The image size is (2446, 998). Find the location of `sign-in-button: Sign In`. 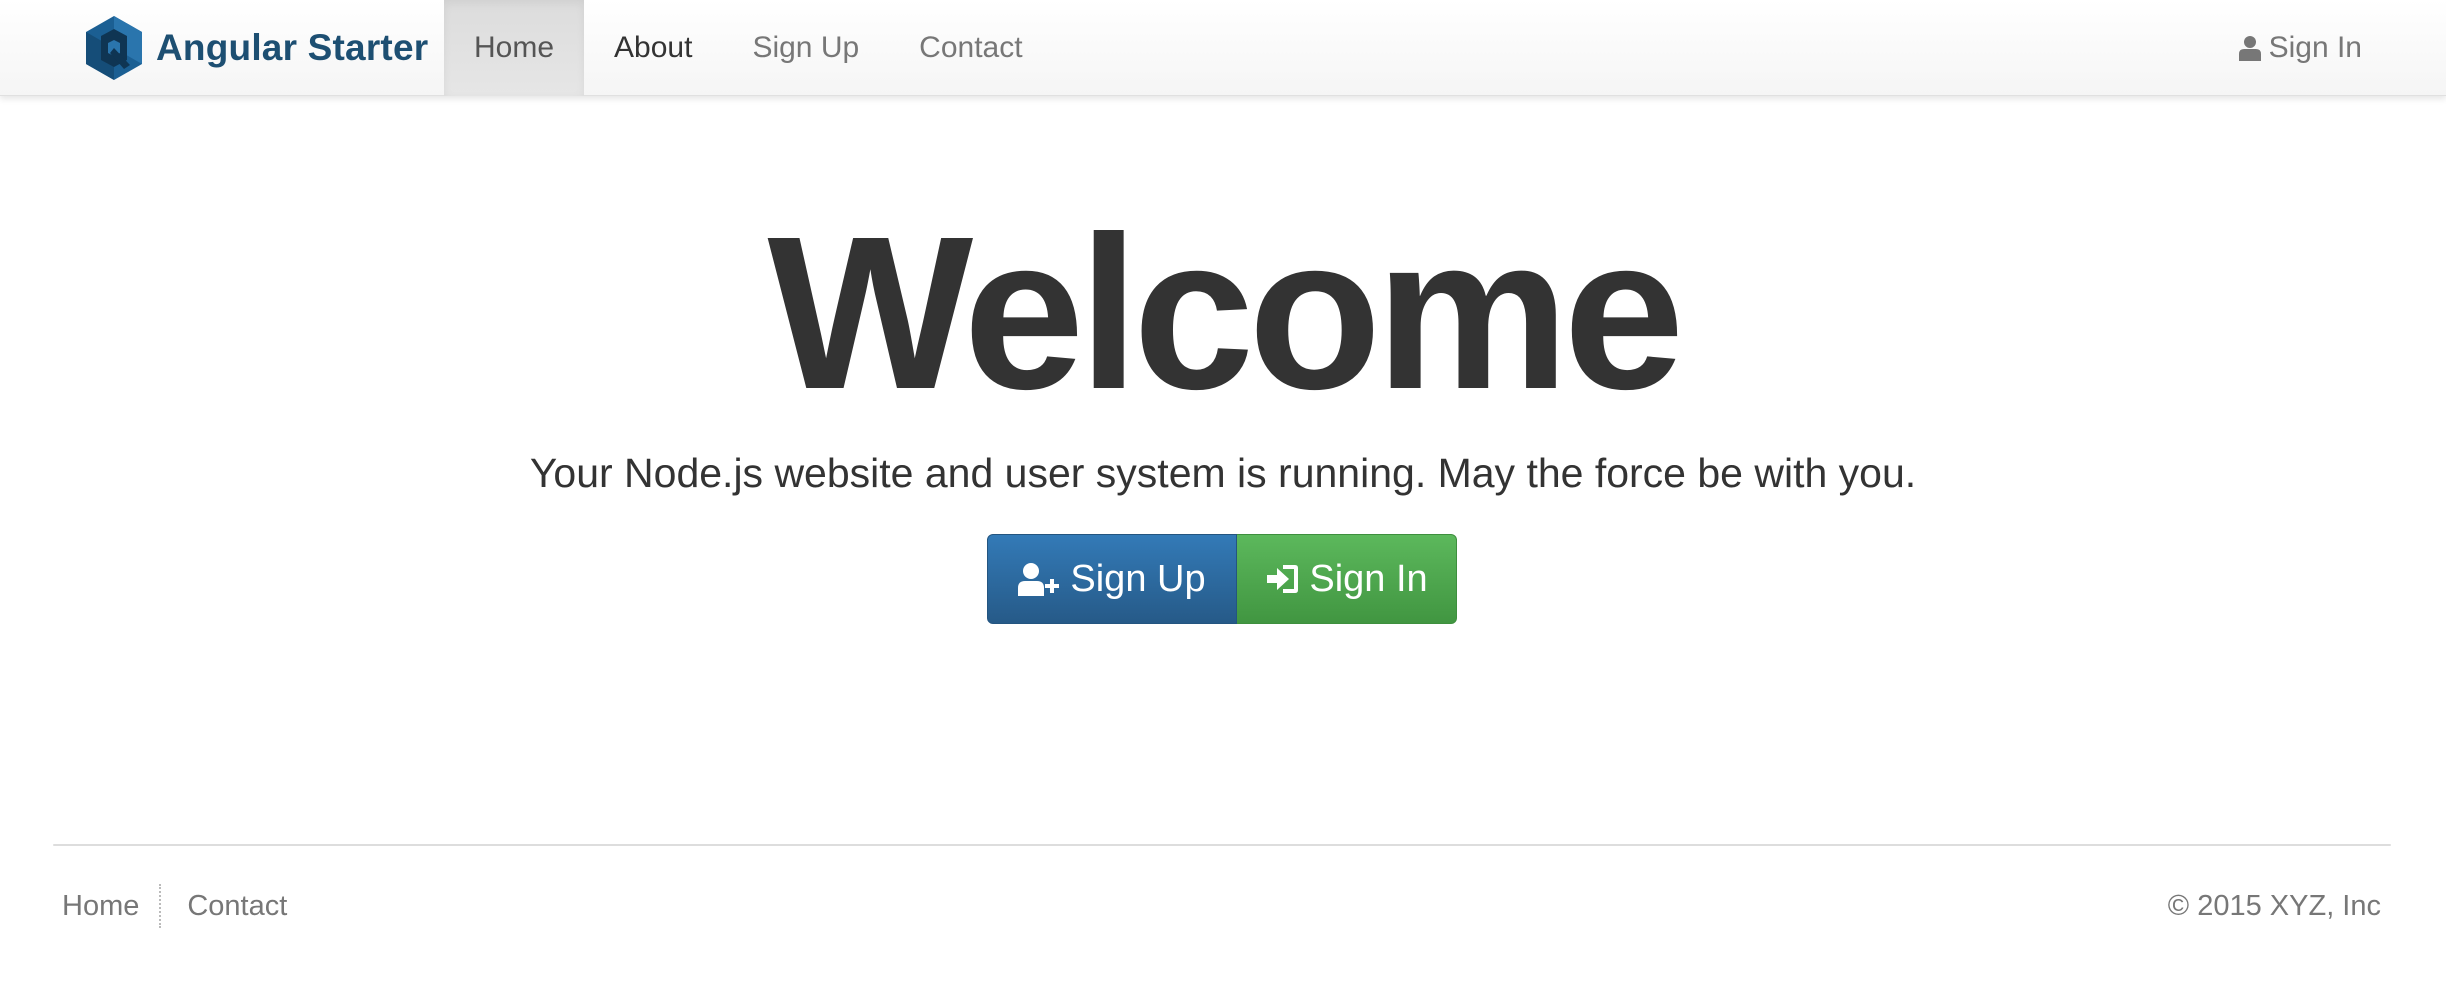

sign-in-button: Sign In is located at coordinates (1347, 579).